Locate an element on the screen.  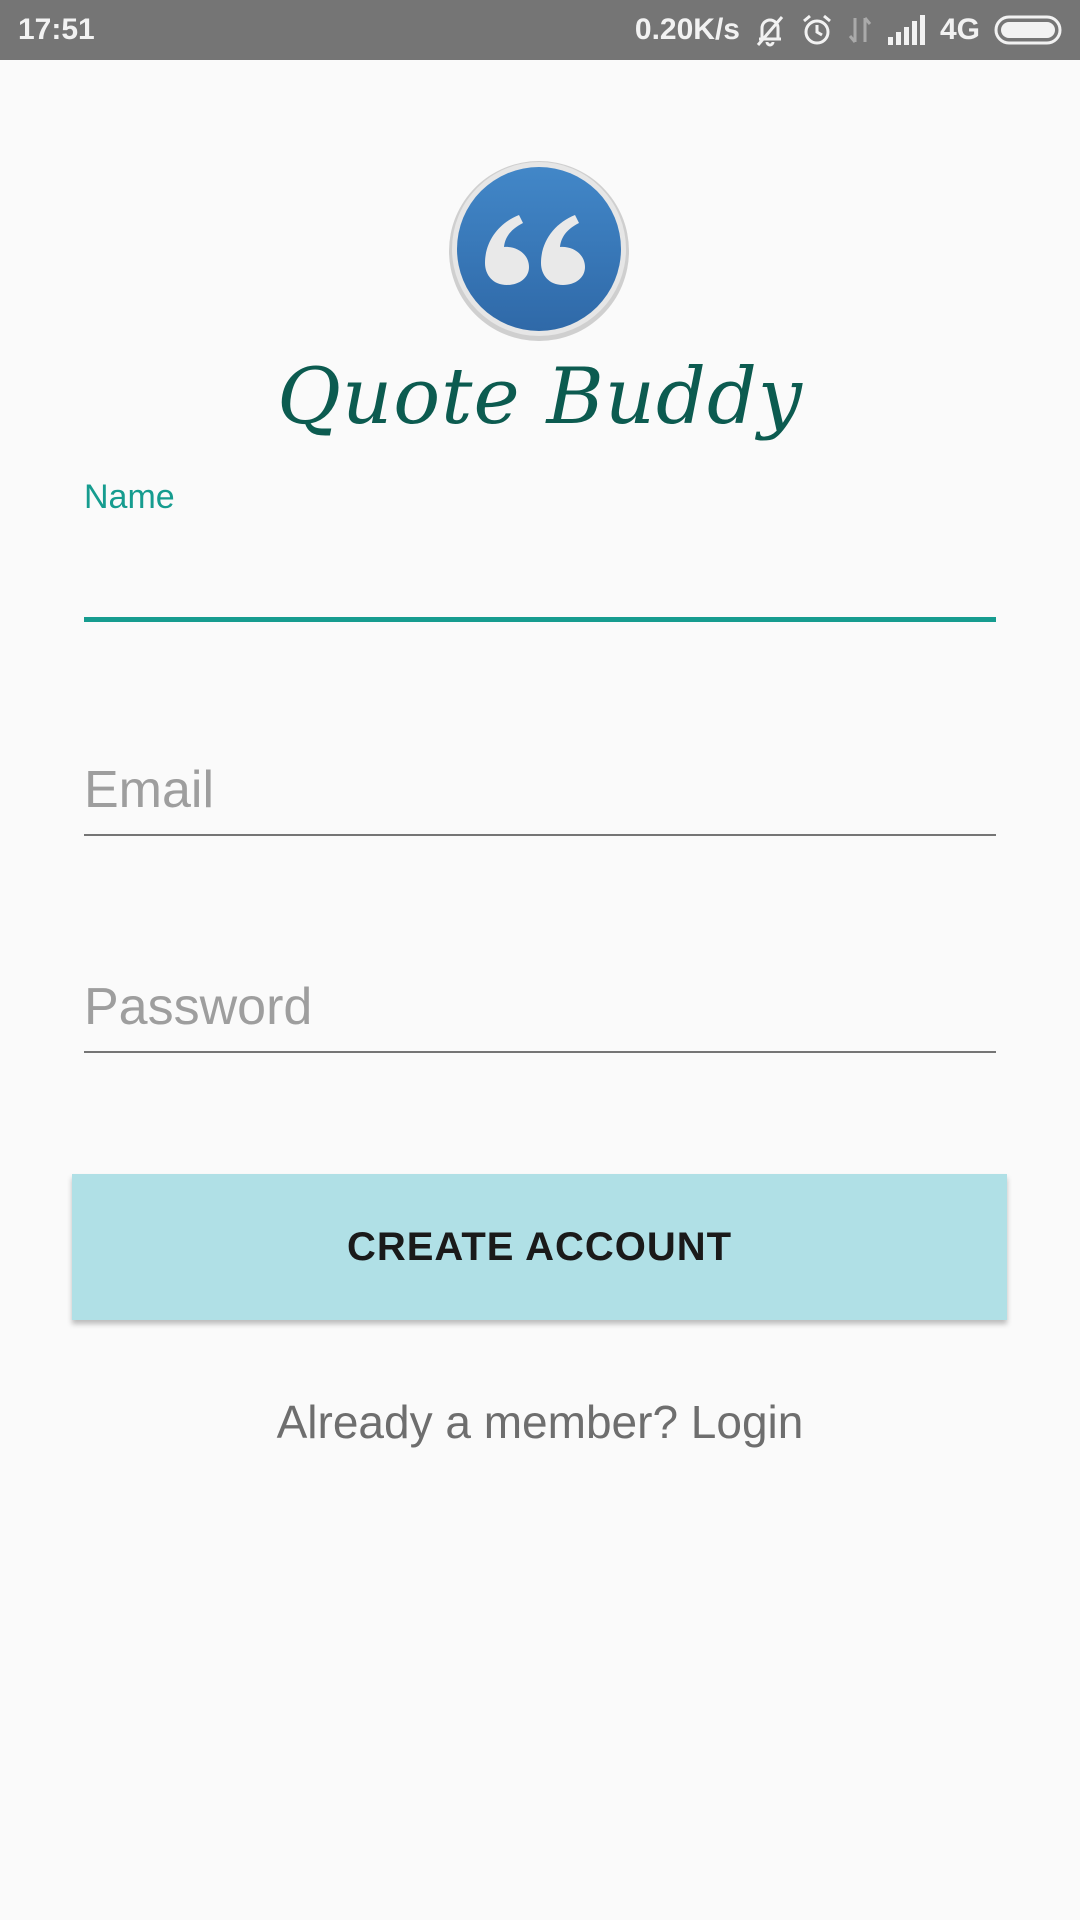
login-link: Already a member? Login is located at coordinates (540, 1422).